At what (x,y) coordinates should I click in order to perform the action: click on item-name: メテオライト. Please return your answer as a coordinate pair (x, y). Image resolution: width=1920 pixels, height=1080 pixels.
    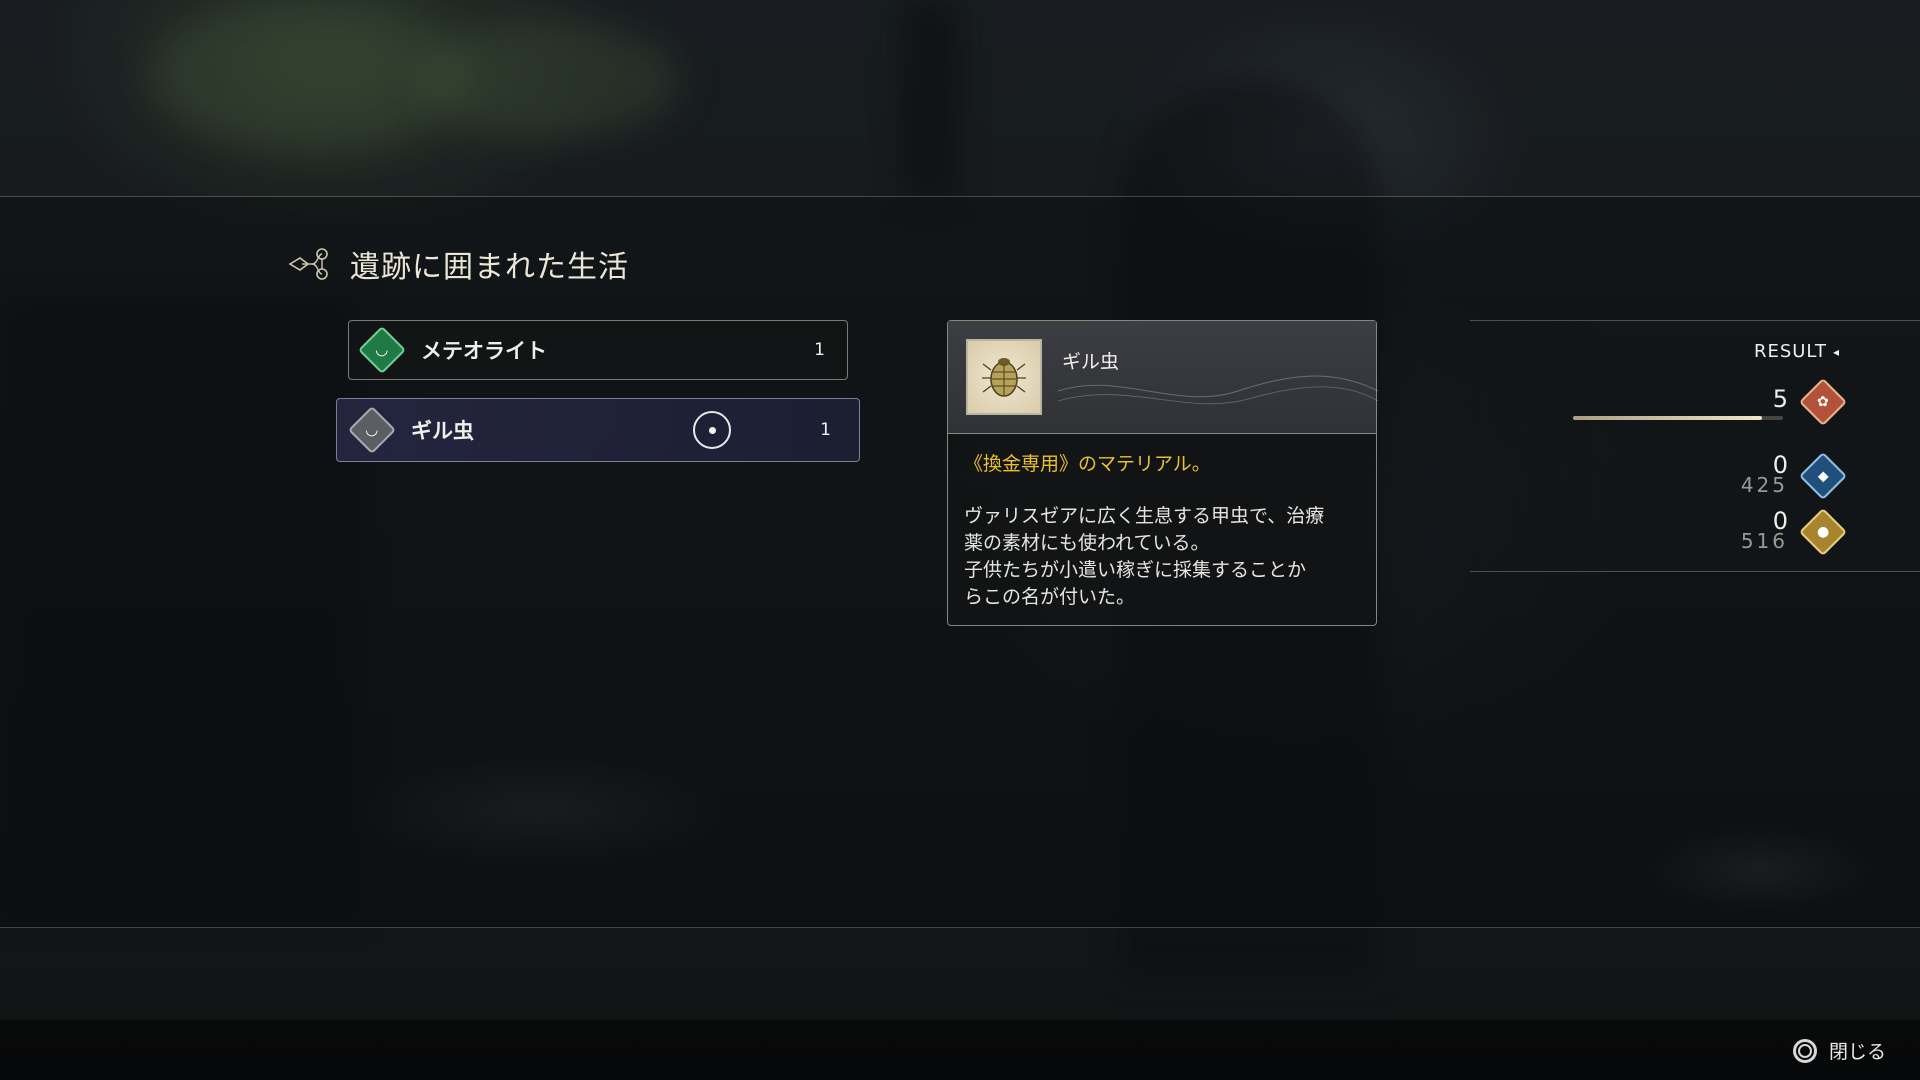
    Looking at the image, I should click on (484, 351).